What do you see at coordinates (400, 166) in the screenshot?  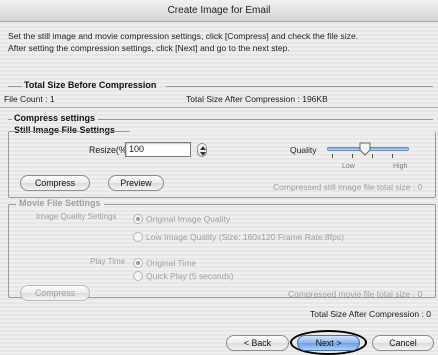 I see `quality-high-label: High` at bounding box center [400, 166].